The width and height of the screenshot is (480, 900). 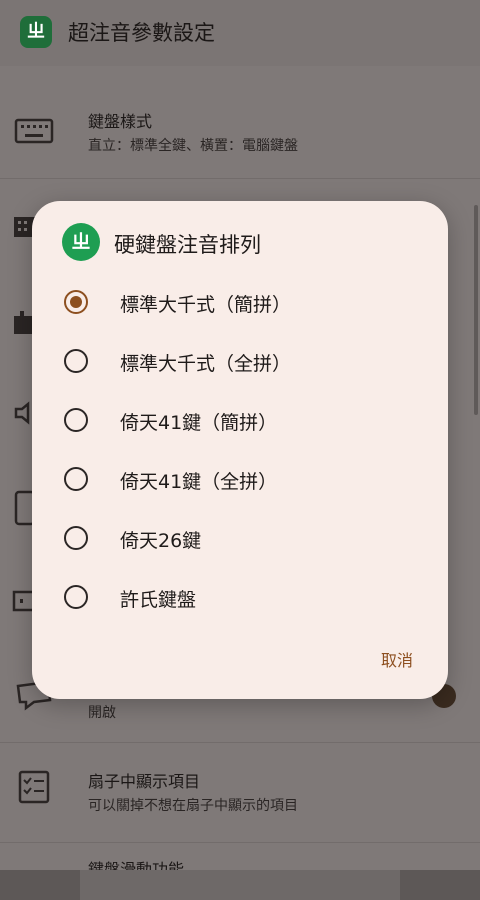 What do you see at coordinates (158, 600) in the screenshot?
I see `option-label: 許氏鍵盤` at bounding box center [158, 600].